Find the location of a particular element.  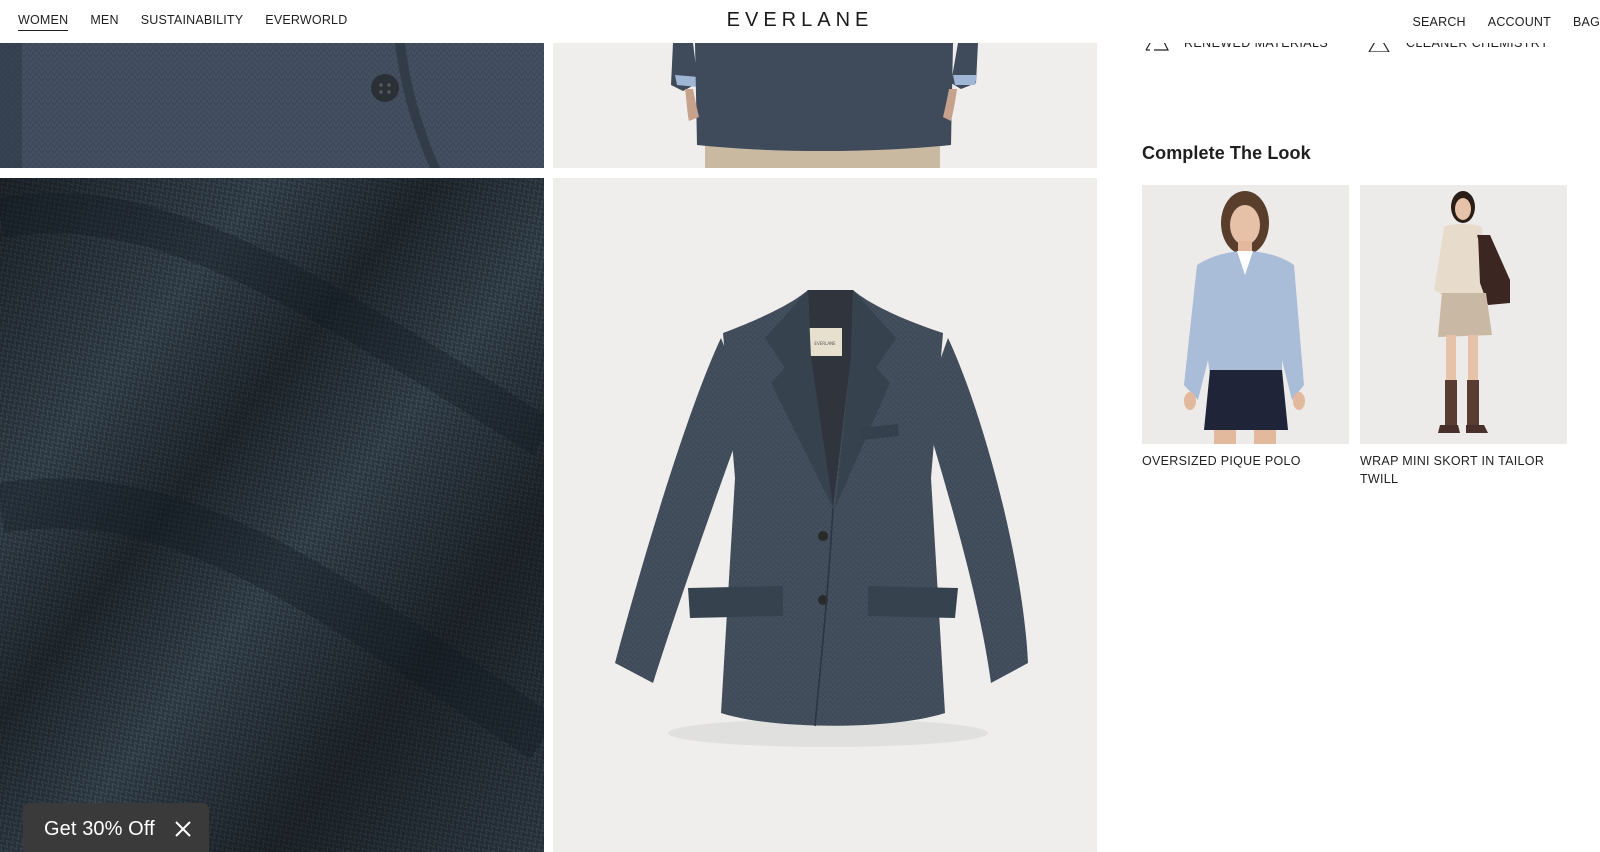

product-name: OVERSIZED PIQUE POLO is located at coordinates (1245, 461).